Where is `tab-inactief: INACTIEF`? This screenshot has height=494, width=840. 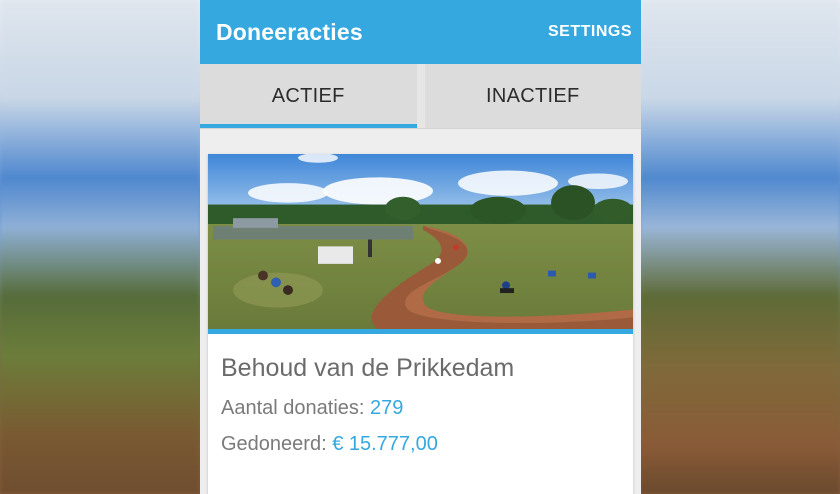 tab-inactief: INACTIEF is located at coordinates (532, 96).